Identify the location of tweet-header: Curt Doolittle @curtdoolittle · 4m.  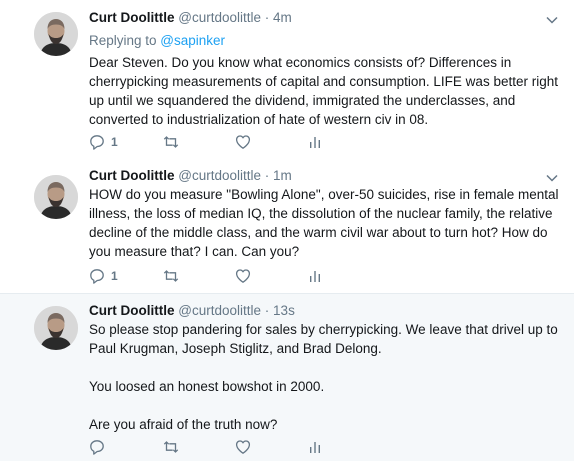
(190, 17).